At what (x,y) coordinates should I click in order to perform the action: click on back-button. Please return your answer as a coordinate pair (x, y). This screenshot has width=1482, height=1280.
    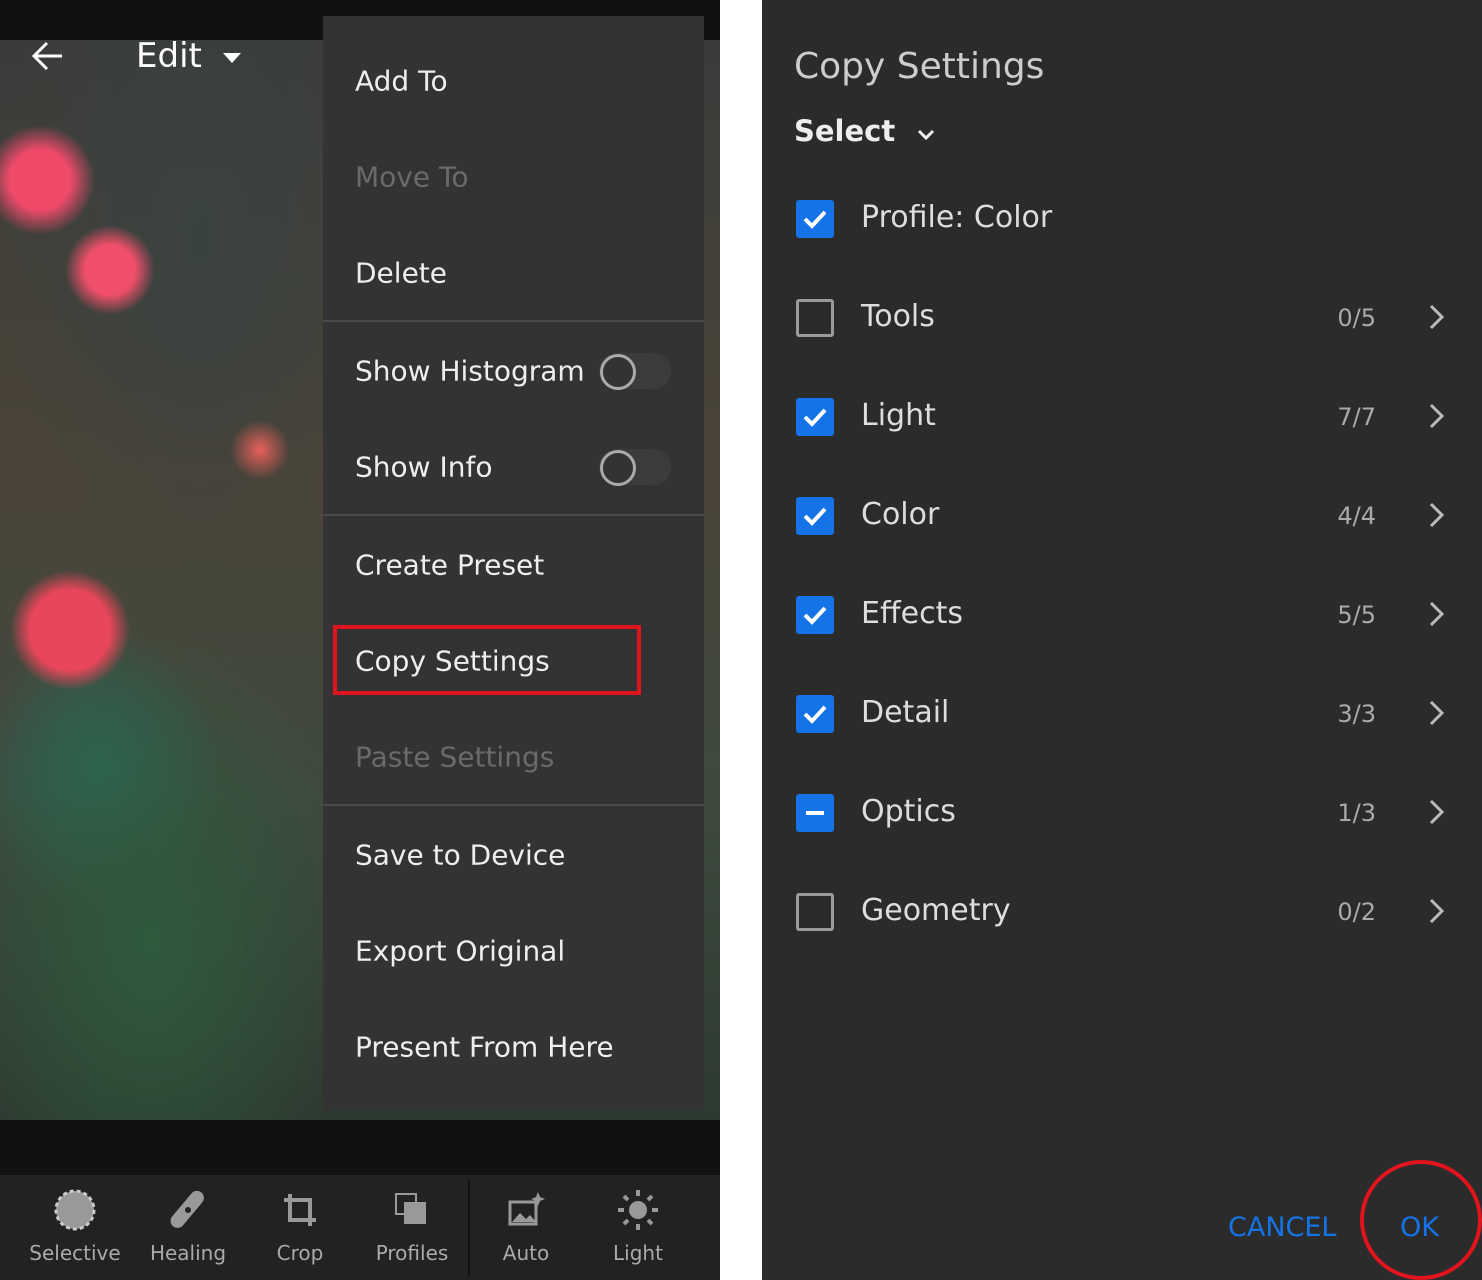
    Looking at the image, I should click on (48, 58).